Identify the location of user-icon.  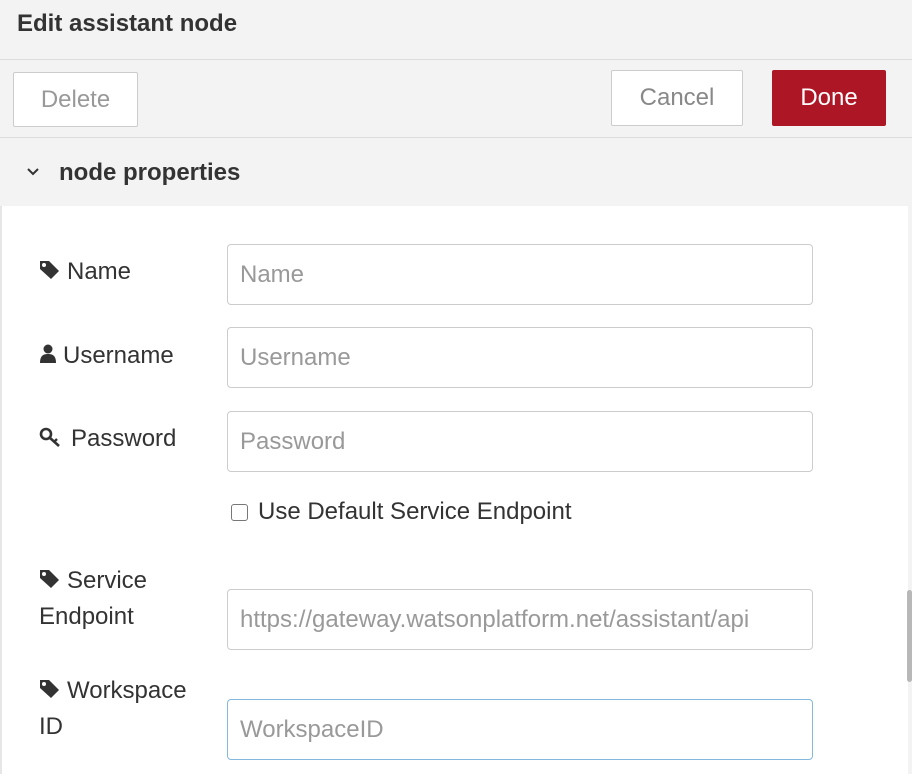
(48, 353).